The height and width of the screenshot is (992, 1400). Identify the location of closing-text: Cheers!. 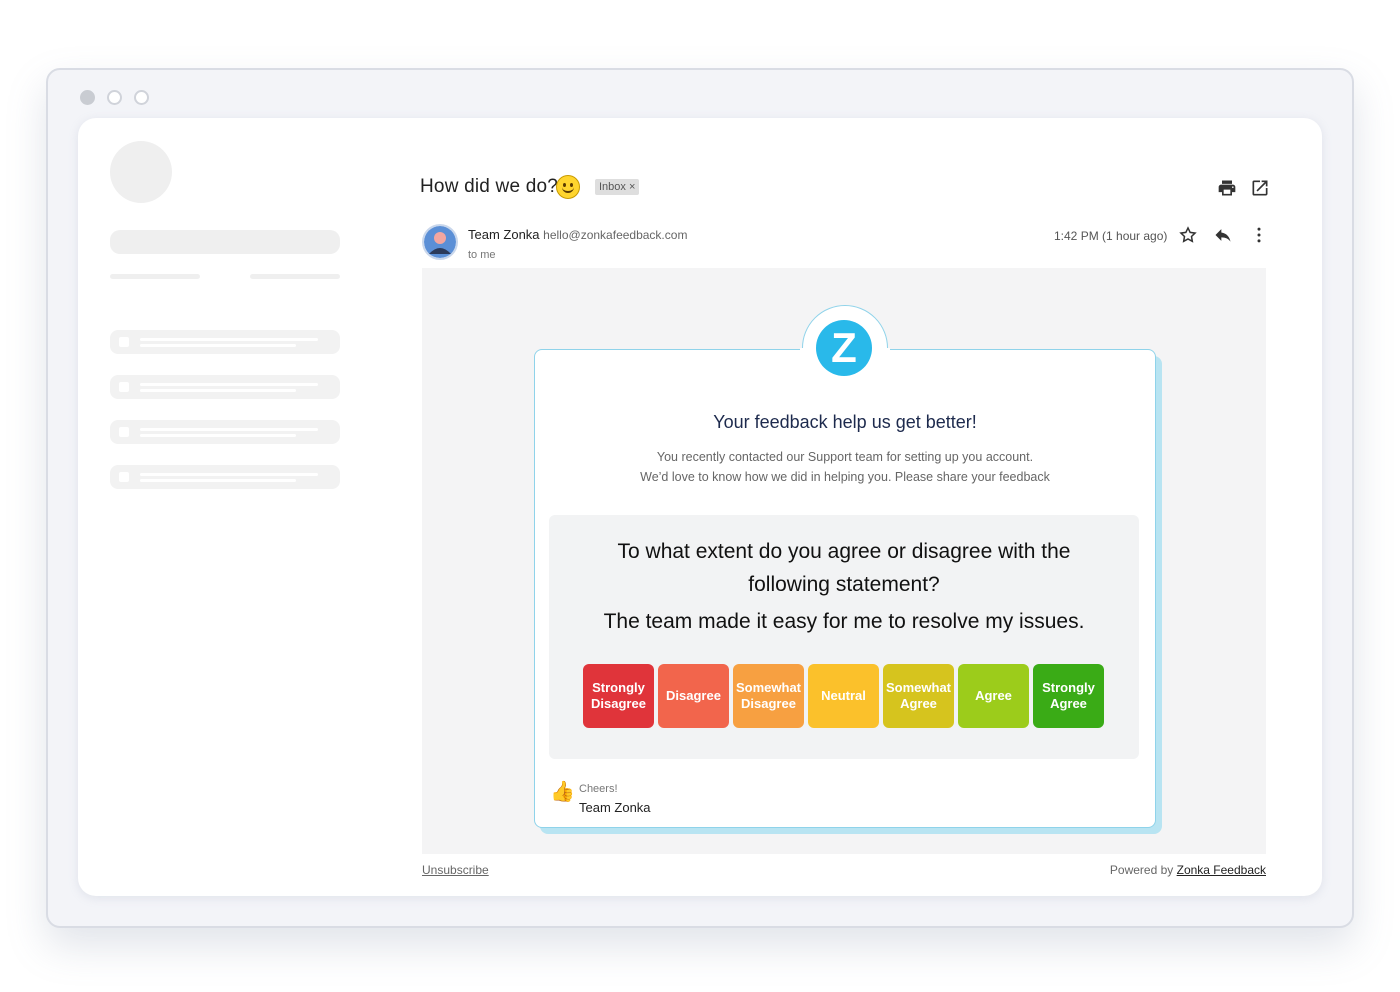
(598, 789).